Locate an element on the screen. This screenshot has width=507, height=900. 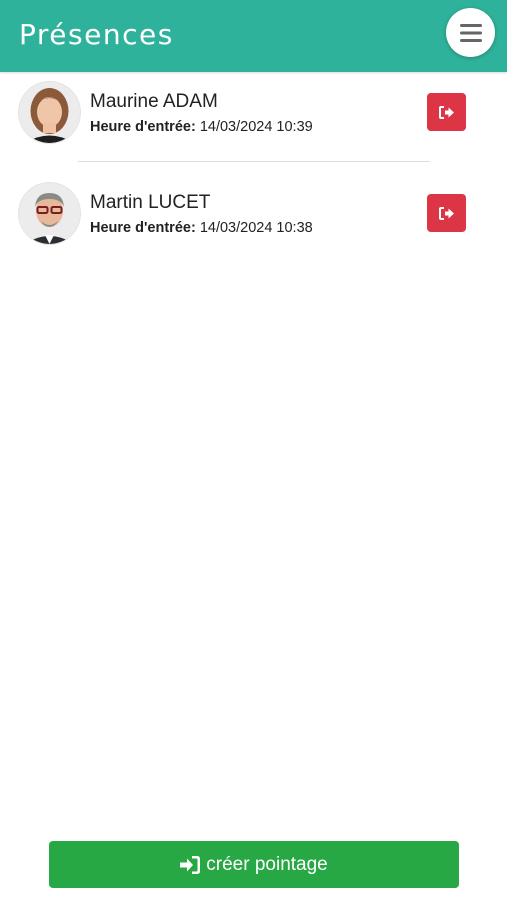
entry-time: Heure d'entrée: 14/03/2024 10:38 is located at coordinates (201, 228).